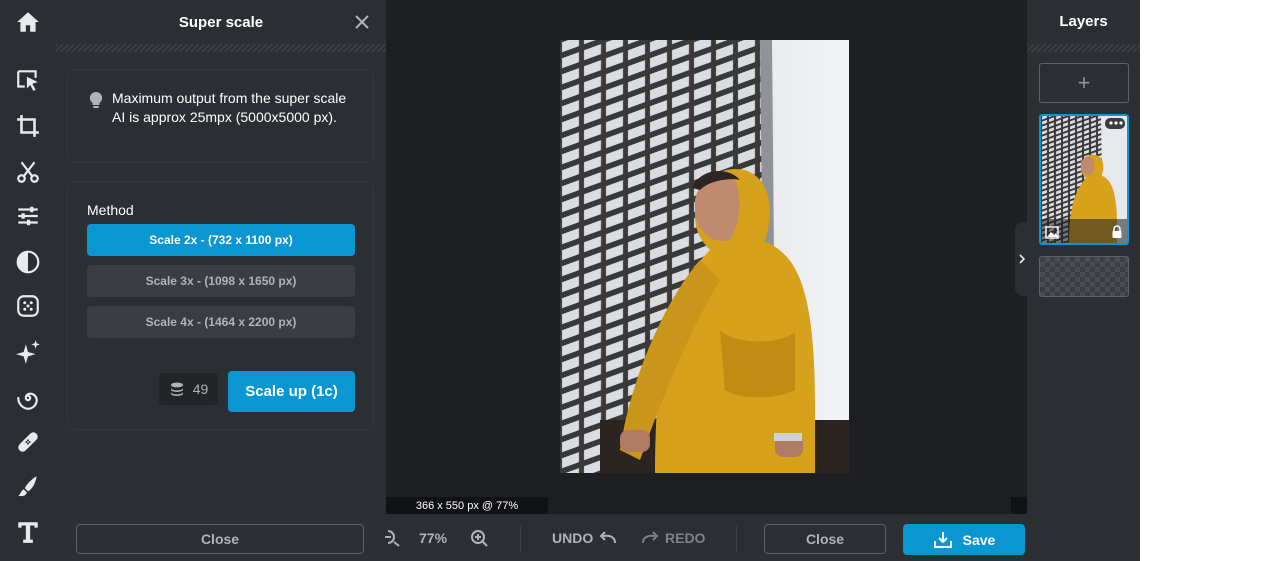 The width and height of the screenshot is (1280, 561). Describe the element at coordinates (221, 322) in the screenshot. I see `scale-4x-option: Scale 4x - (1464 x 2200 px)` at that location.